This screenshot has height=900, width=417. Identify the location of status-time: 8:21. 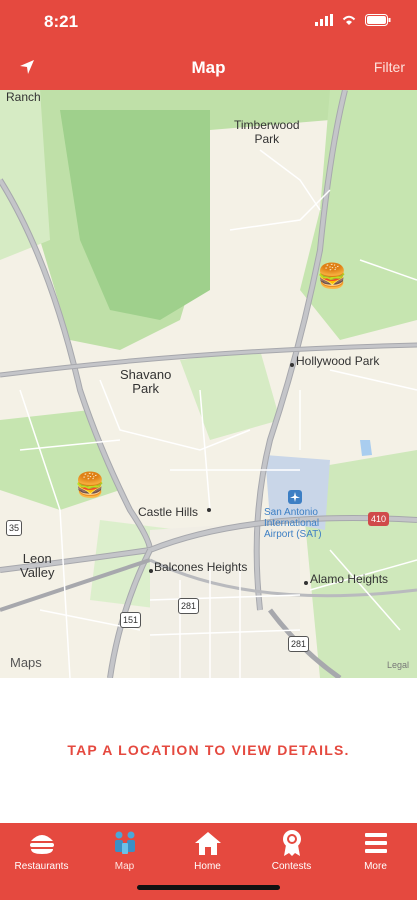
(61, 21).